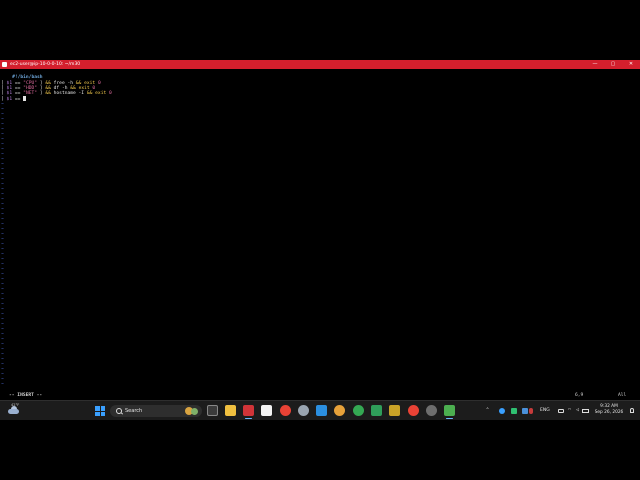 The height and width of the screenshot is (480, 640). Describe the element at coordinates (449, 412) in the screenshot. I see `app-icon-green` at that location.